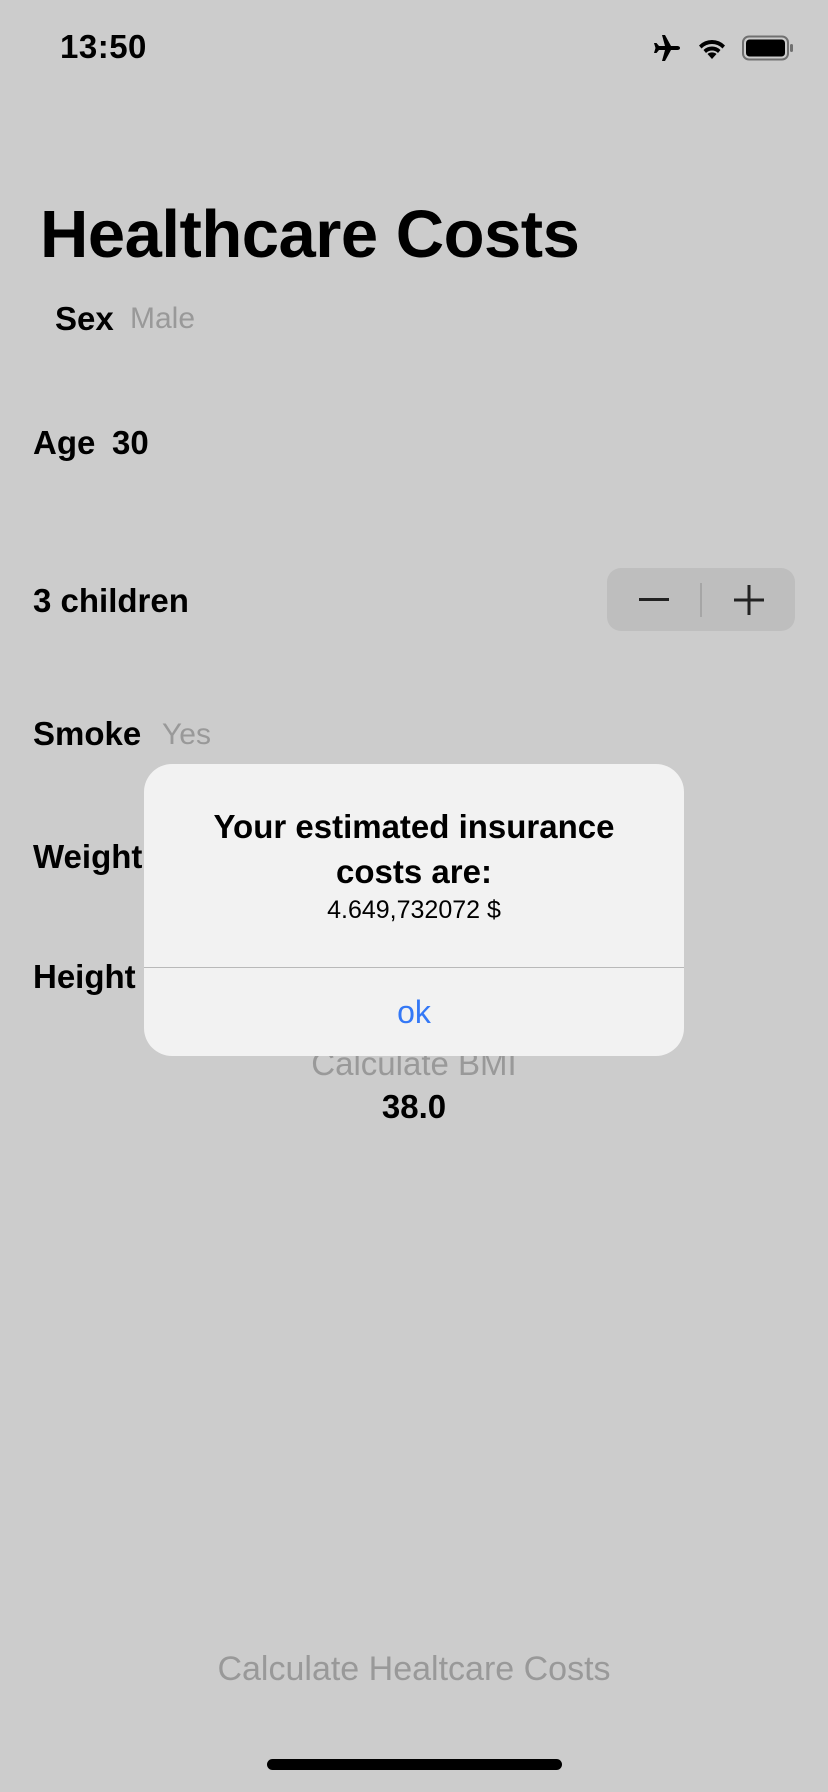 This screenshot has width=828, height=1792. What do you see at coordinates (414, 1106) in the screenshot?
I see `bmi-value: 38.0` at bounding box center [414, 1106].